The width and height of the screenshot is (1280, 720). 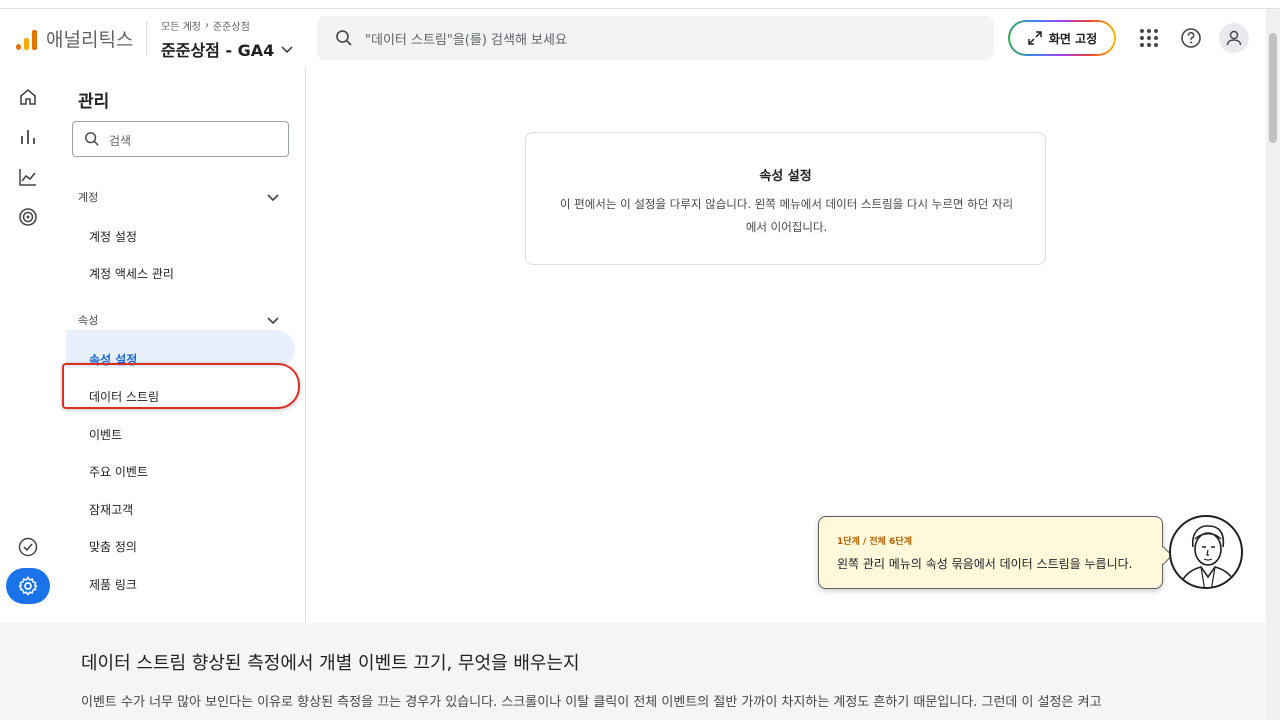 I want to click on advertising-icon, so click(x=28, y=217).